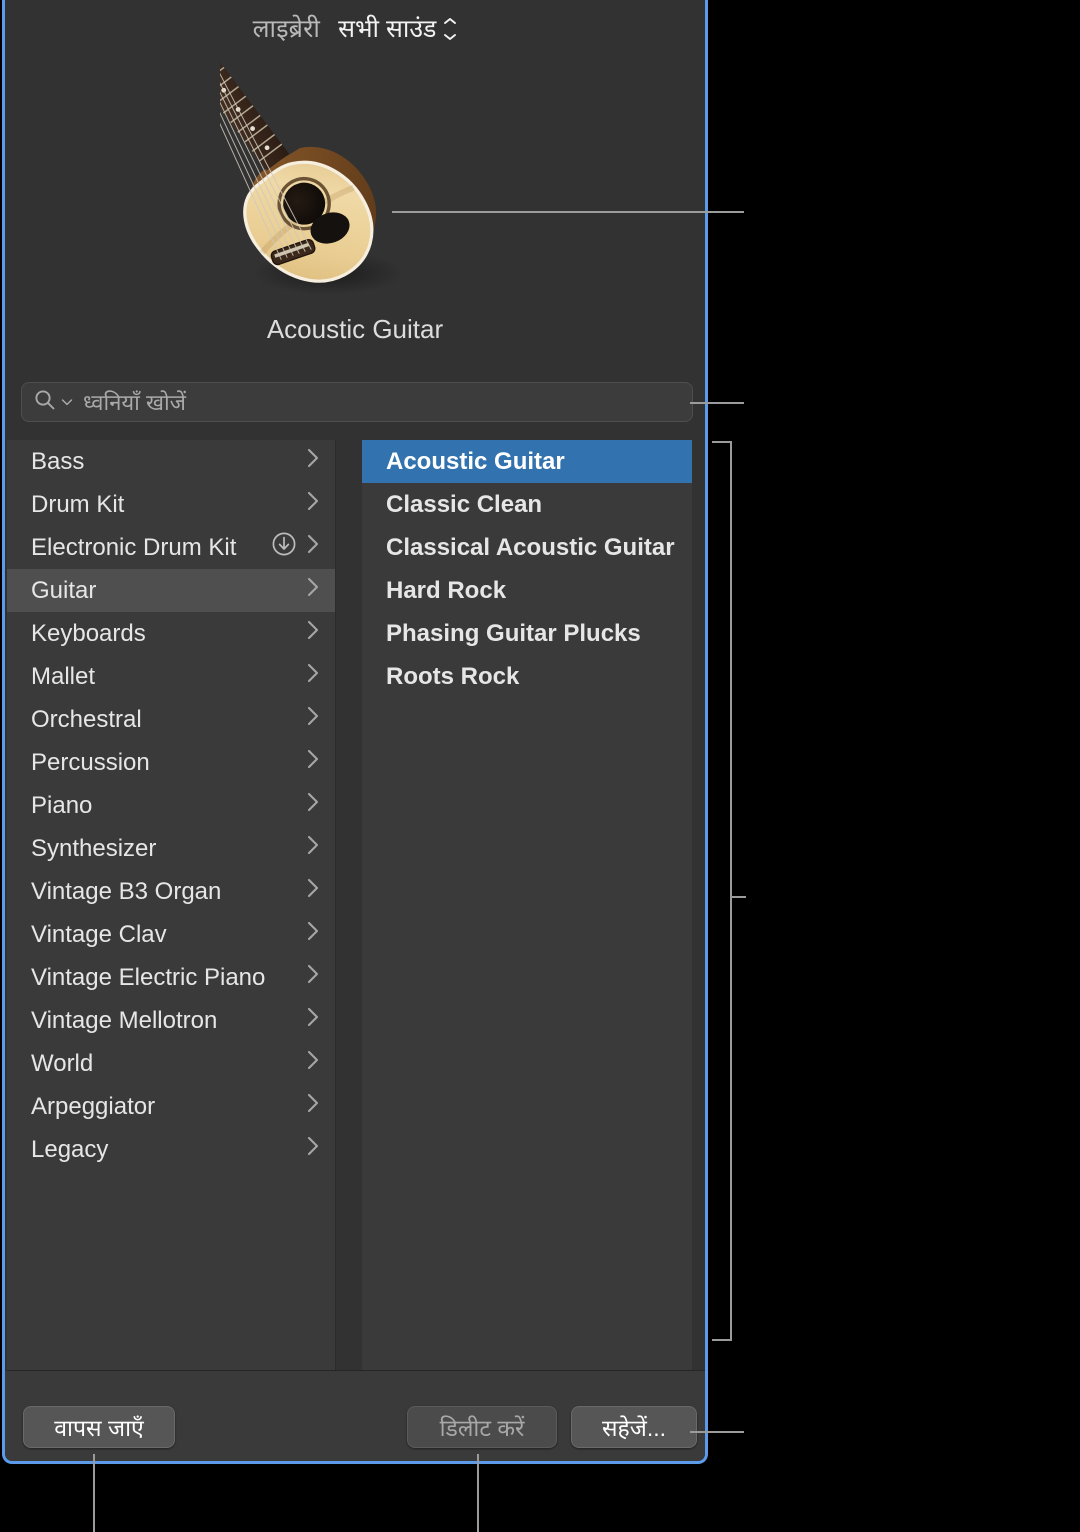  Describe the element at coordinates (70, 1149) in the screenshot. I see `category-label: Legacy` at that location.